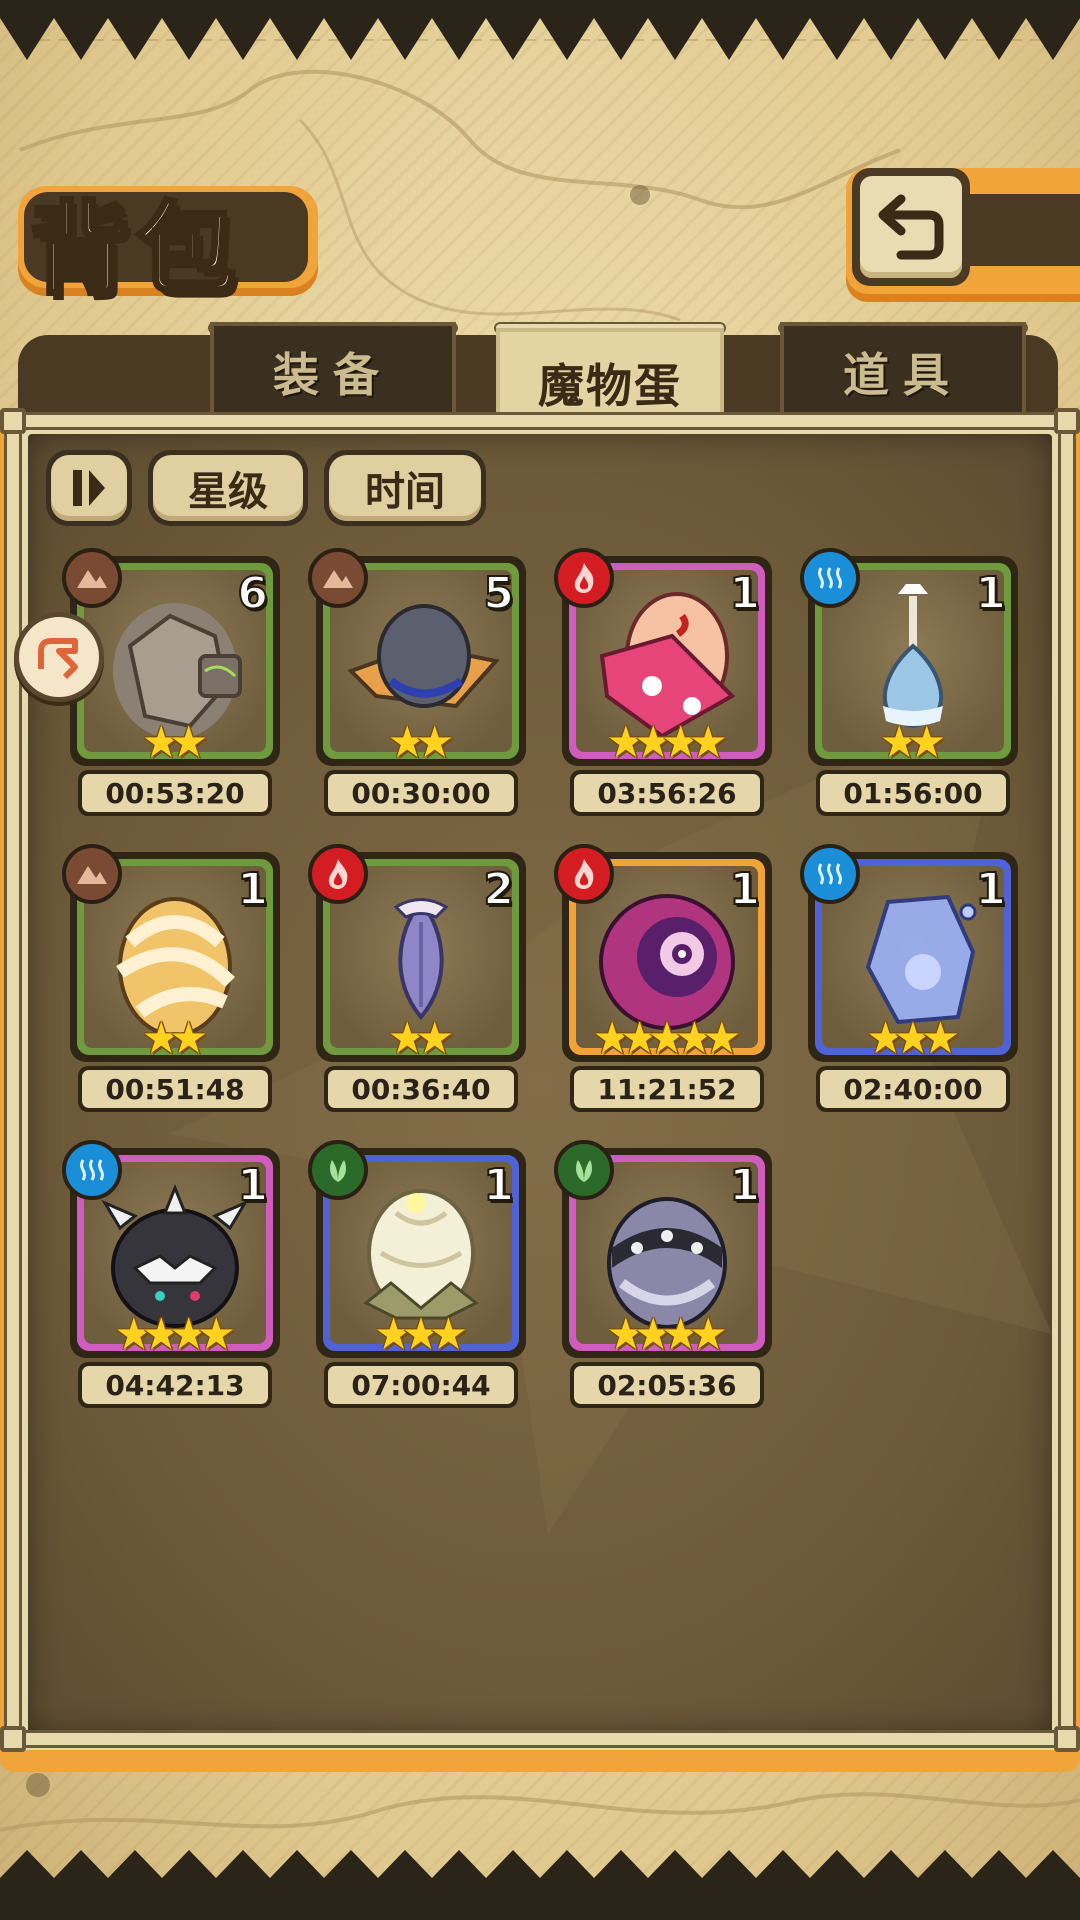  I want to click on arrow-badge-icon, so click(58, 659).